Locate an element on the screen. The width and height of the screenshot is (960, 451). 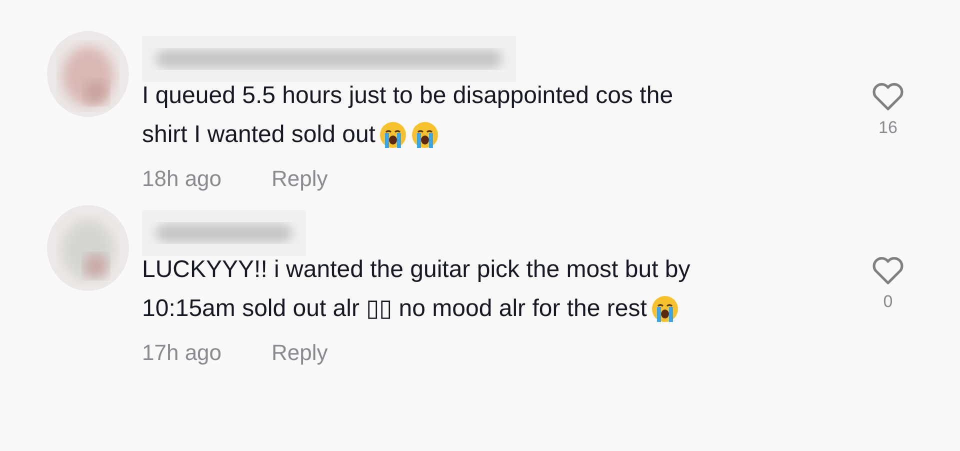
comment-time: 17h ago is located at coordinates (182, 353).